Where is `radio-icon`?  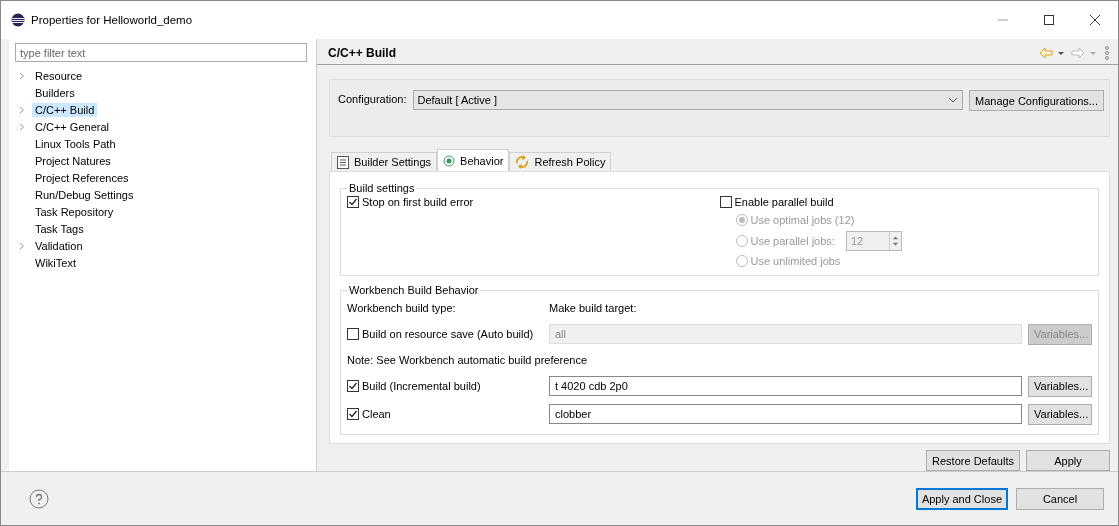
radio-icon is located at coordinates (449, 160).